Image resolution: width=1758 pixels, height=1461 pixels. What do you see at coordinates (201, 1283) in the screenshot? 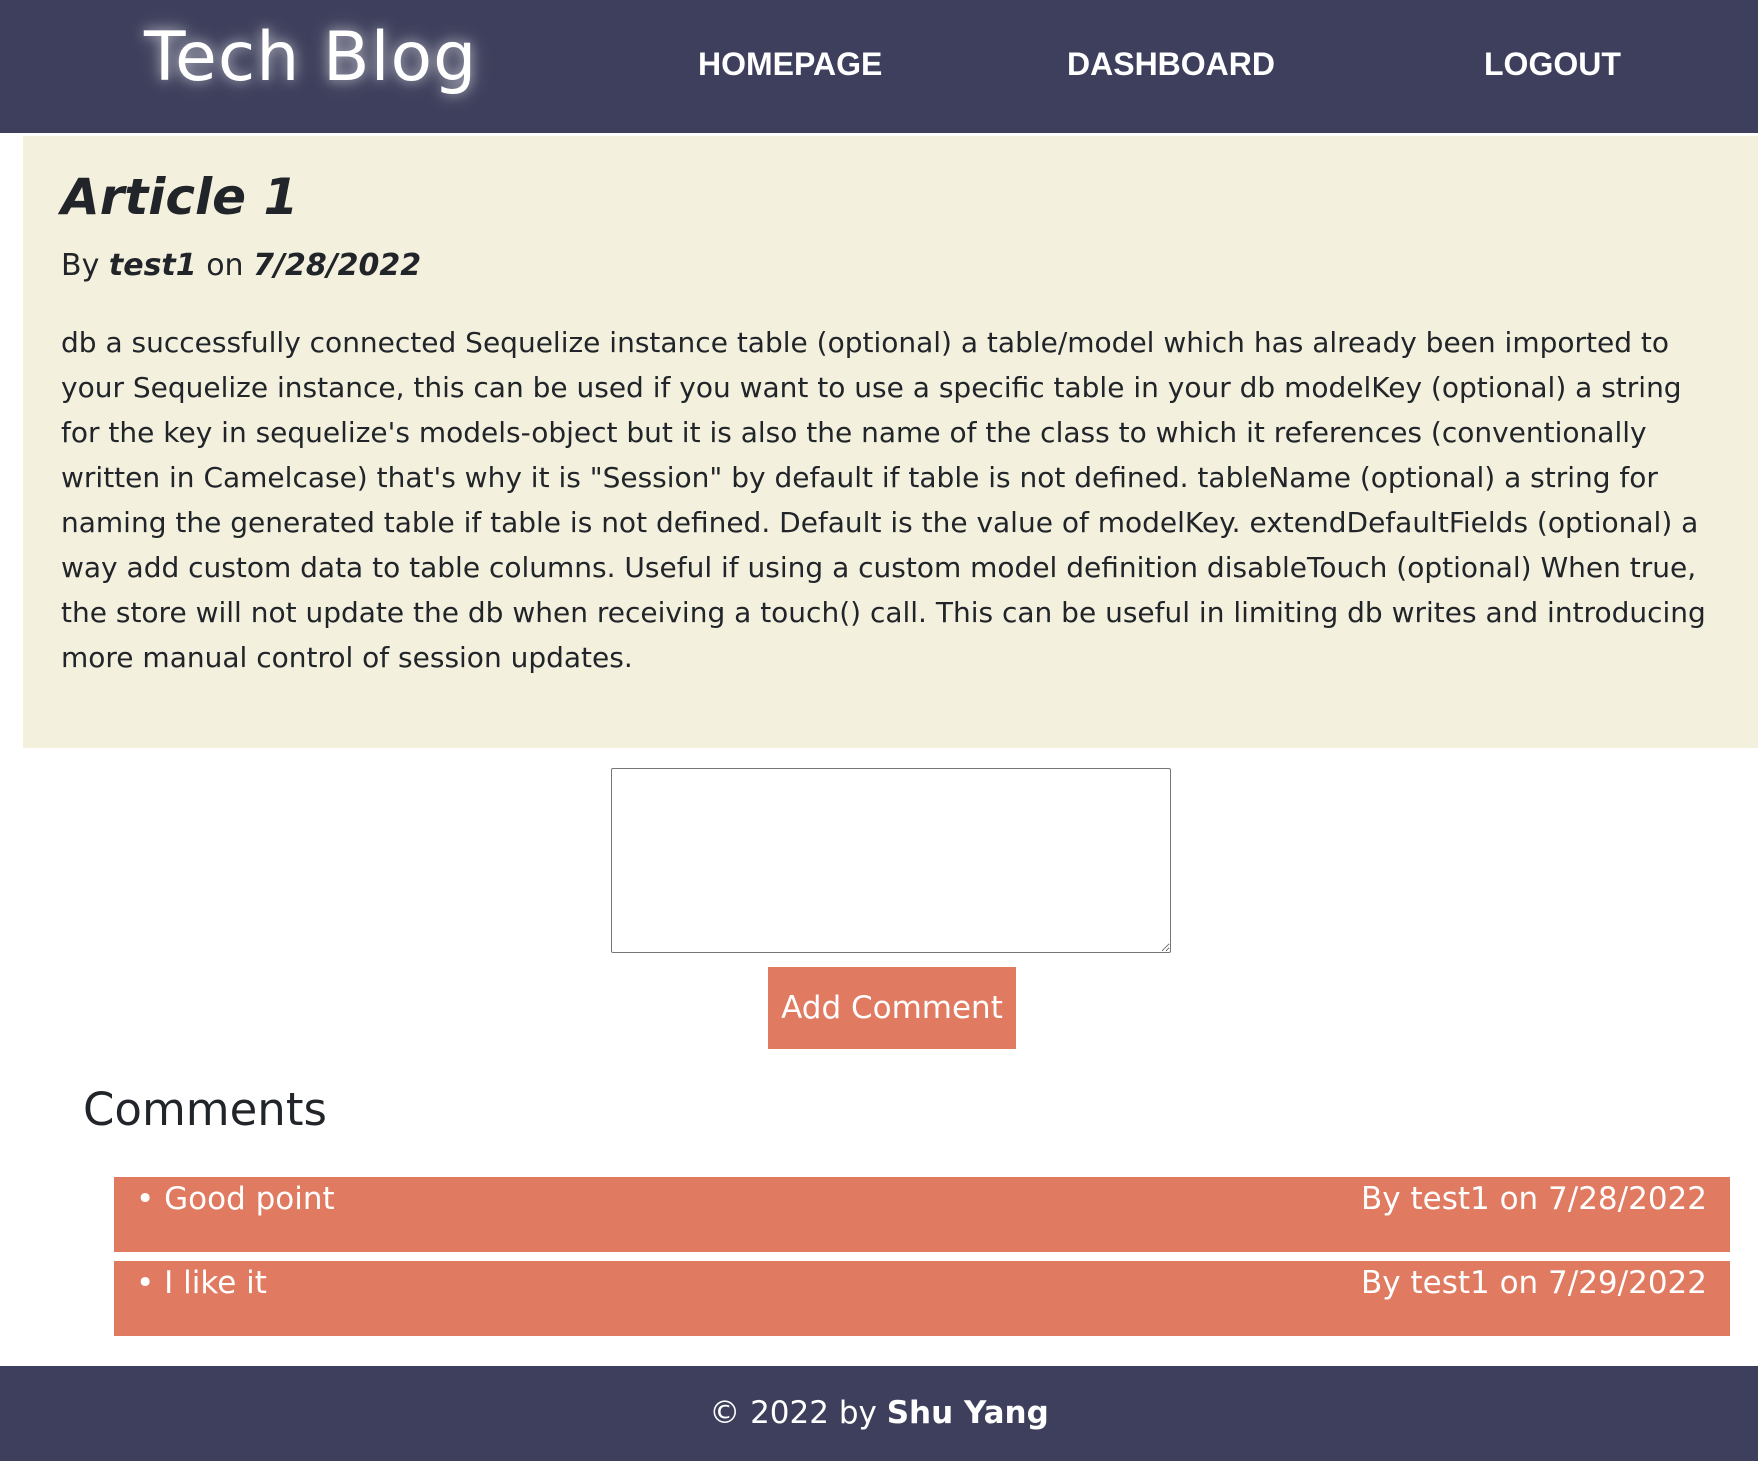
I see `comment-text: • I like it` at bounding box center [201, 1283].